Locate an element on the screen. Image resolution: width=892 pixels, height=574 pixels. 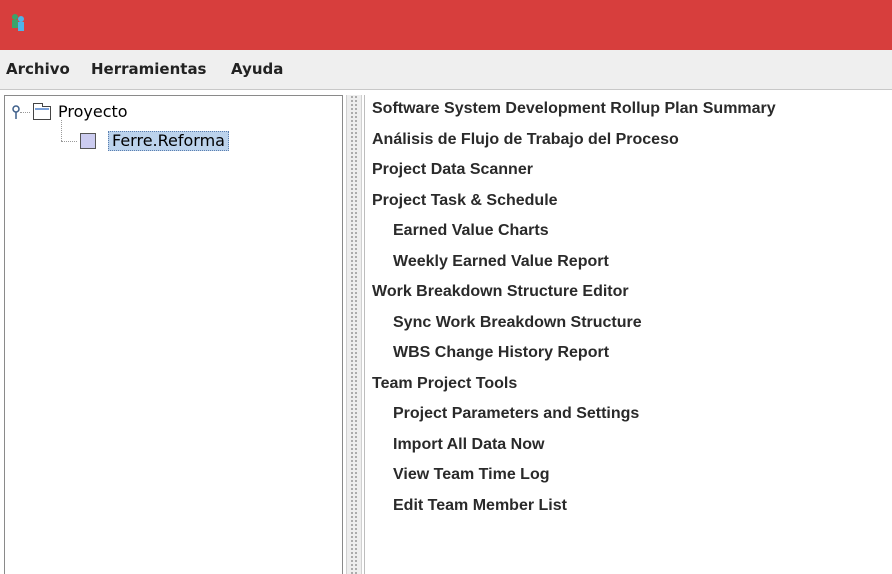
script-item: Project Task & Schedule is located at coordinates (465, 201).